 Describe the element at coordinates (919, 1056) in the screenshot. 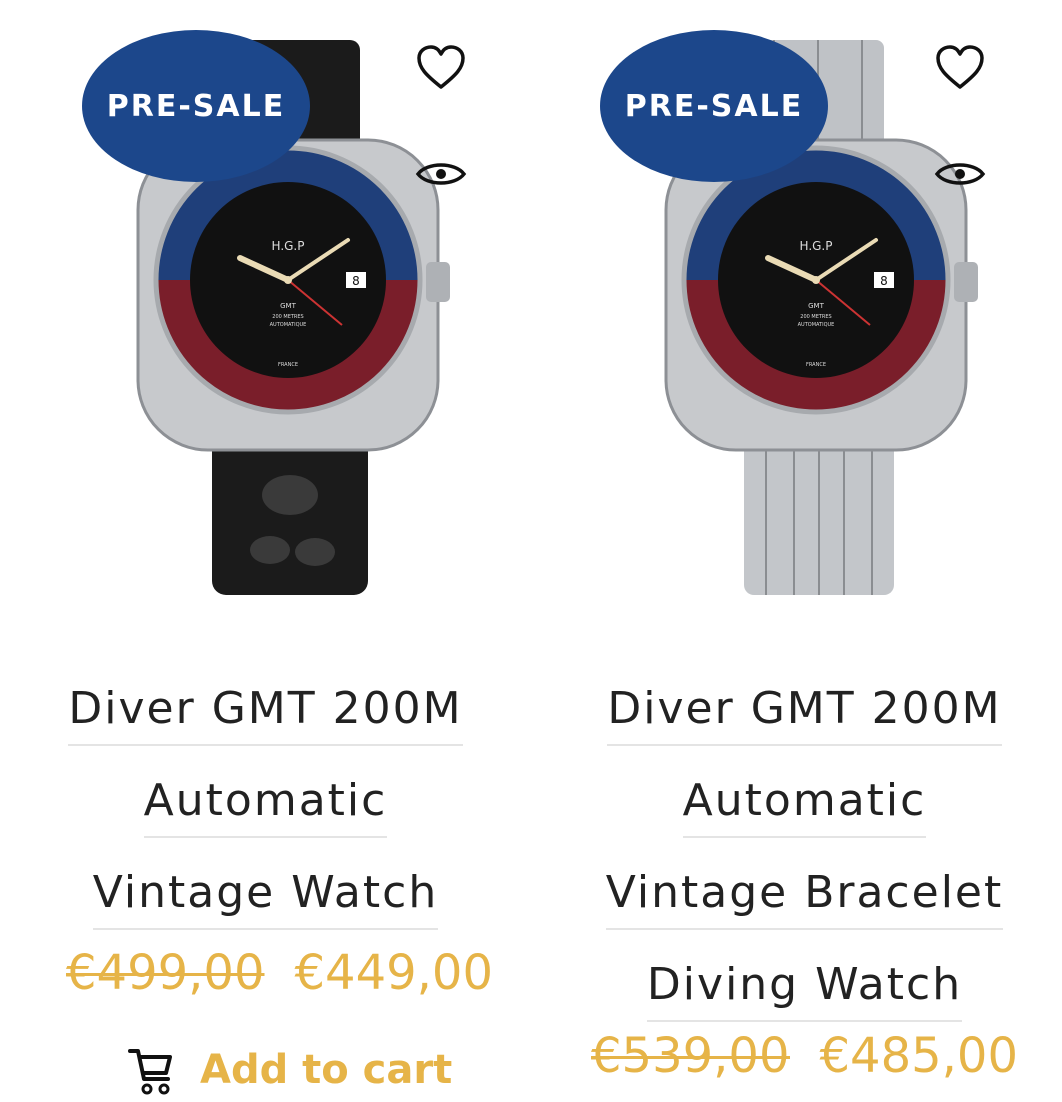

I see `sale-price: €485,00` at that location.